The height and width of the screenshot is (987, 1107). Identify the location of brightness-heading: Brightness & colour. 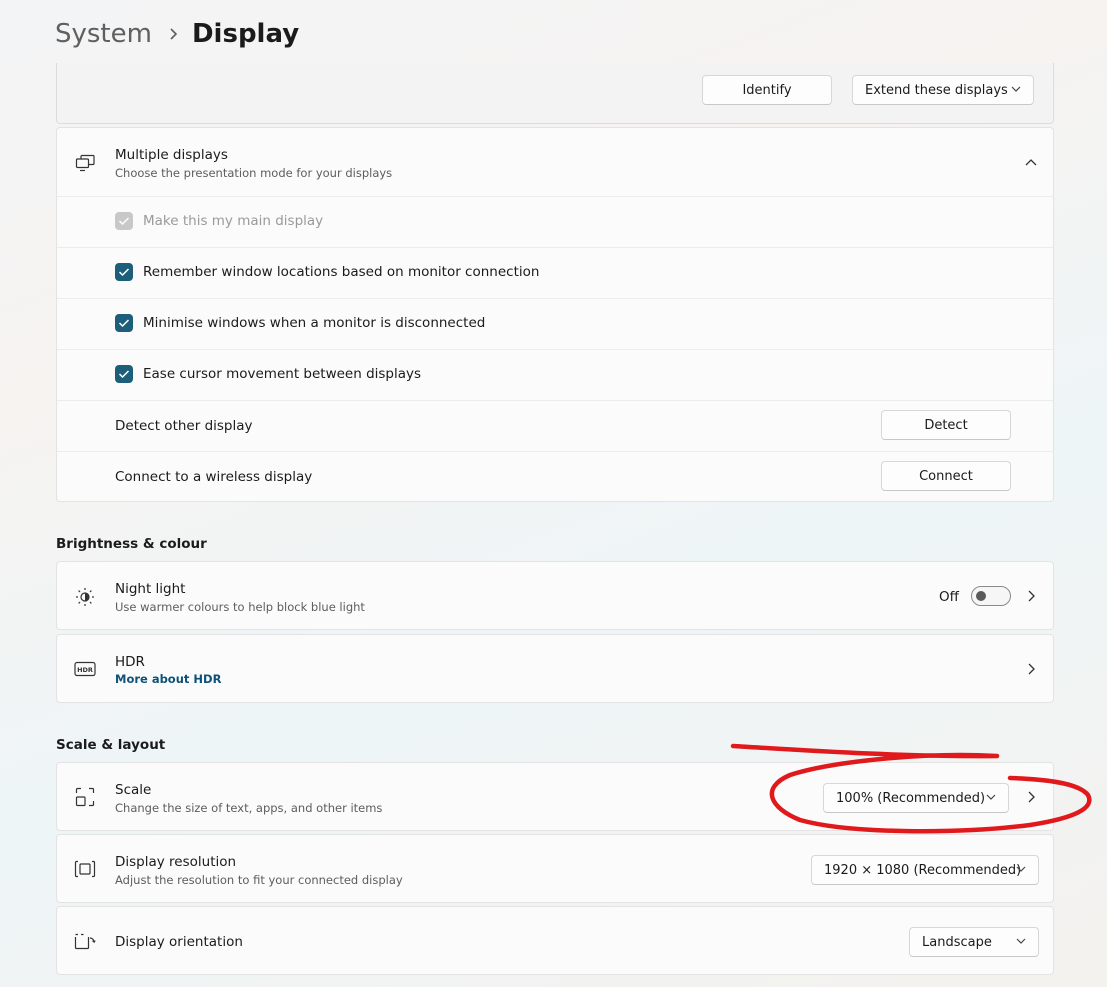
(131, 544).